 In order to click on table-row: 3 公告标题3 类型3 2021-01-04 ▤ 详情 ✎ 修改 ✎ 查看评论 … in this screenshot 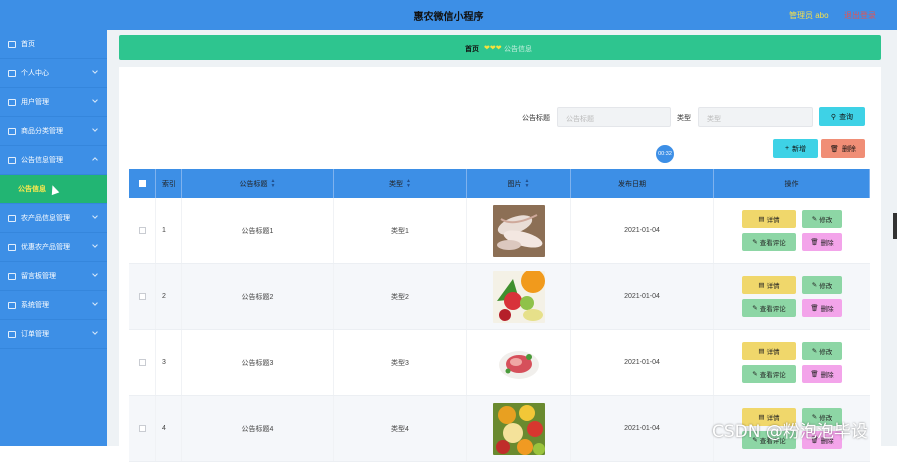, I will do `click(499, 363)`.